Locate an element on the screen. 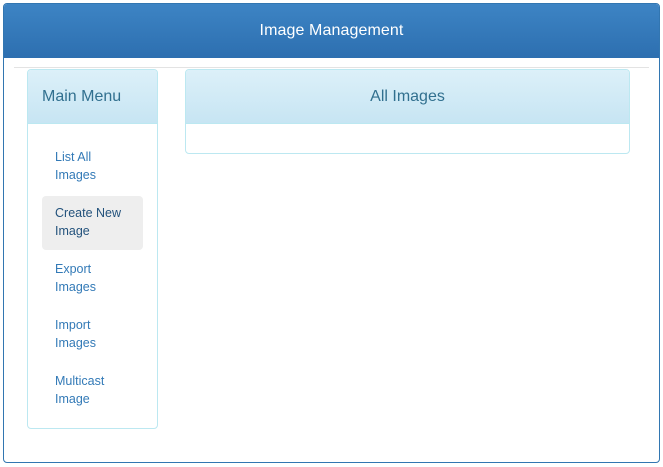 This screenshot has height=467, width=663. main-panel-body is located at coordinates (407, 138).